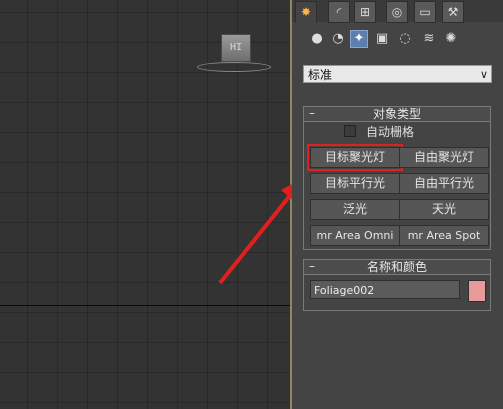 The image size is (503, 409). What do you see at coordinates (444, 157) in the screenshot?
I see `free-spot-button: 自由聚光灯` at bounding box center [444, 157].